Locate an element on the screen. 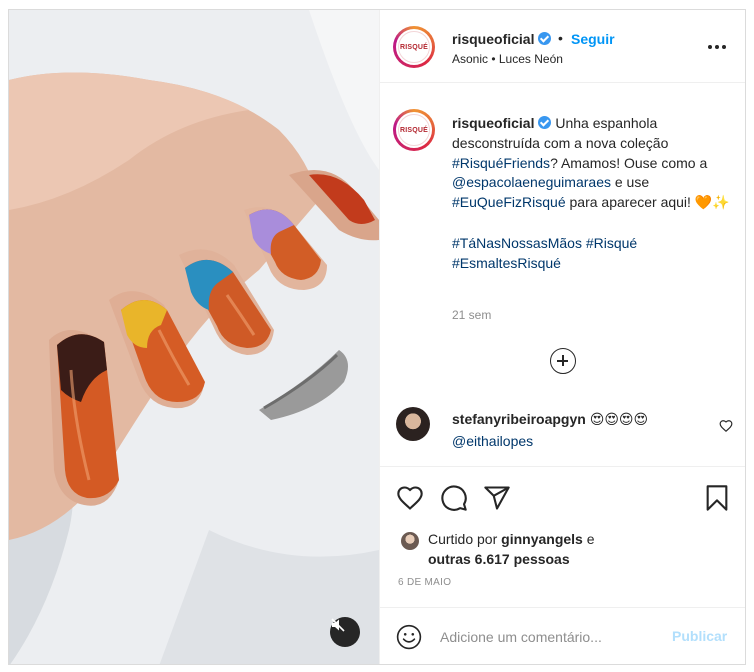  header-username: risqueoficial is located at coordinates (502, 39).